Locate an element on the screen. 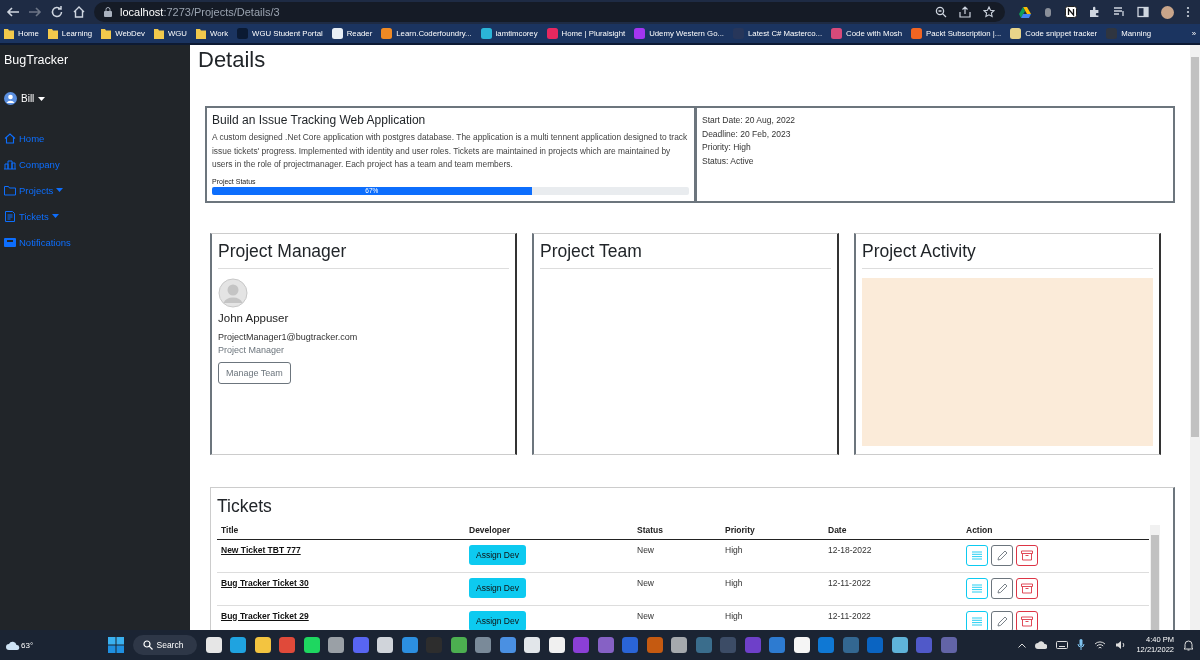  sidebar-item: Home is located at coordinates (24, 138).